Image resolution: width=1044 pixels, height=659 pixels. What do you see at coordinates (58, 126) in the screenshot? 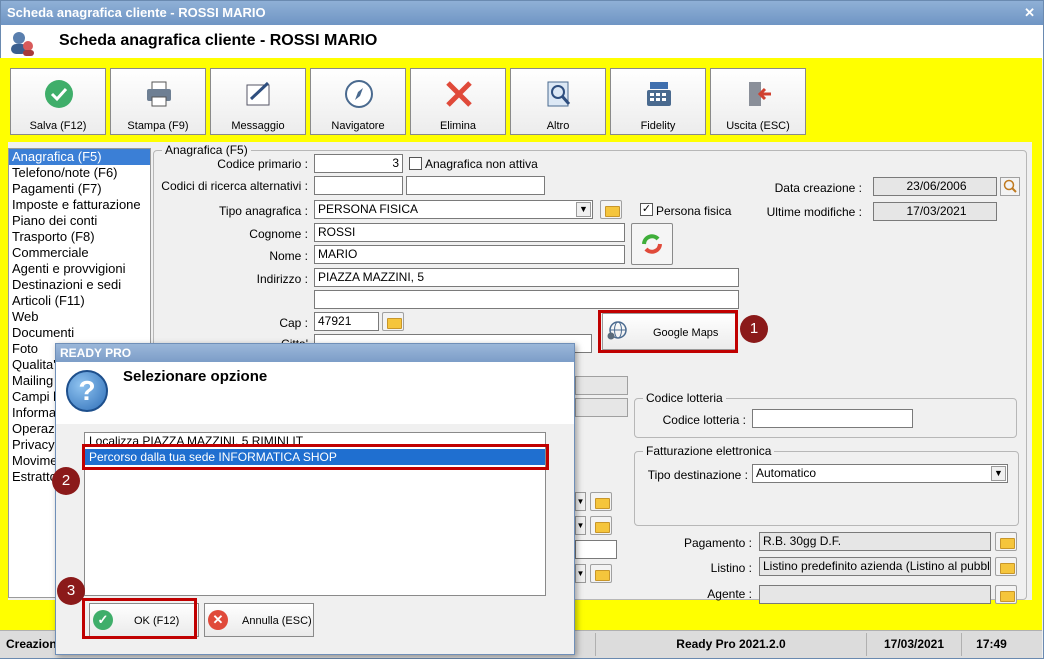
I see `save-label: Salva (F12)` at bounding box center [58, 126].